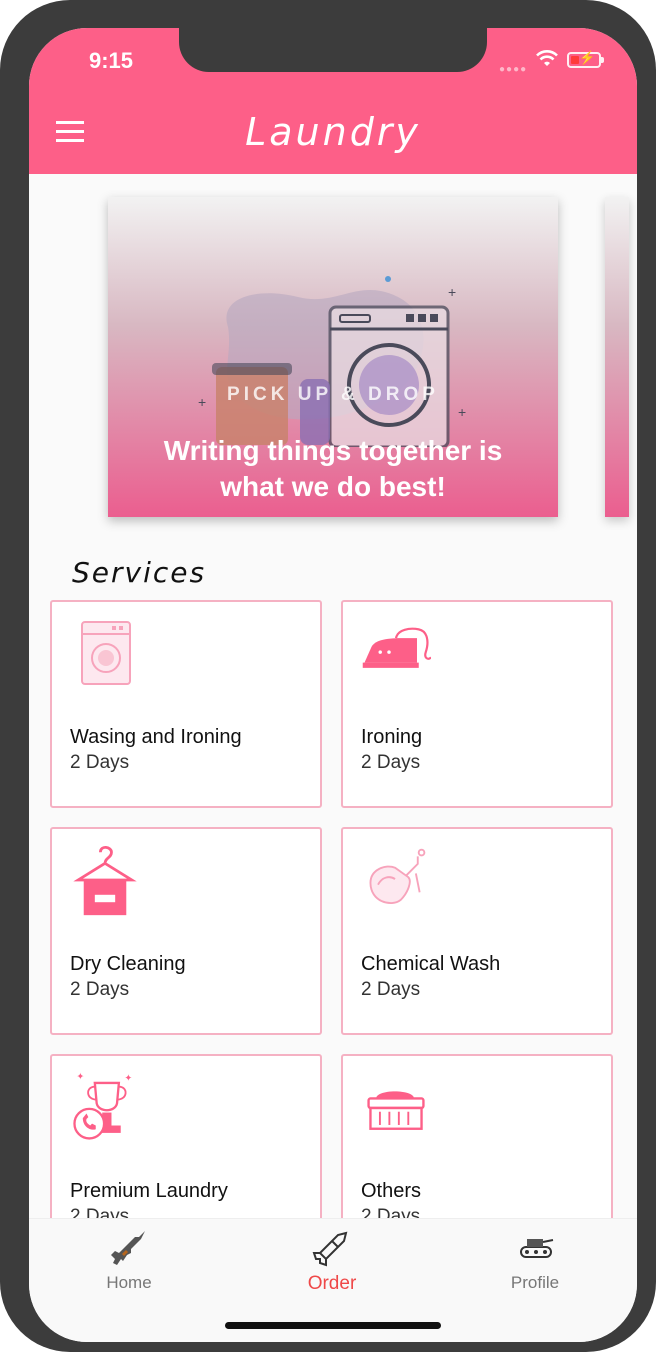 This screenshot has height=1352, width=656. What do you see at coordinates (333, 132) in the screenshot?
I see `app-title: Laundry` at bounding box center [333, 132].